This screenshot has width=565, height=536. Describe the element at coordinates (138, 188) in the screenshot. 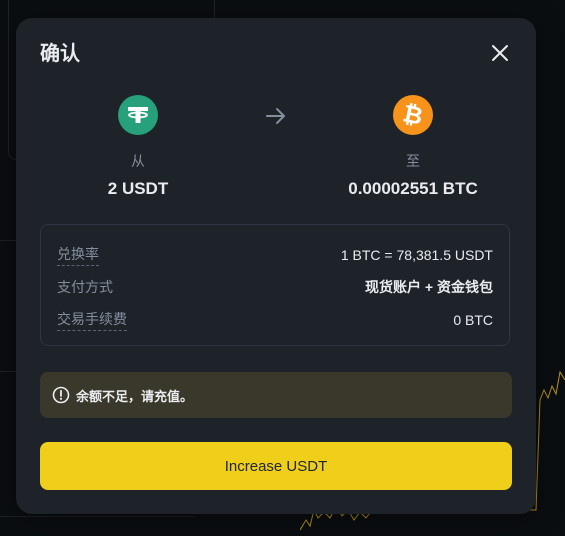

I see `from-amount: 2 USDT` at that location.